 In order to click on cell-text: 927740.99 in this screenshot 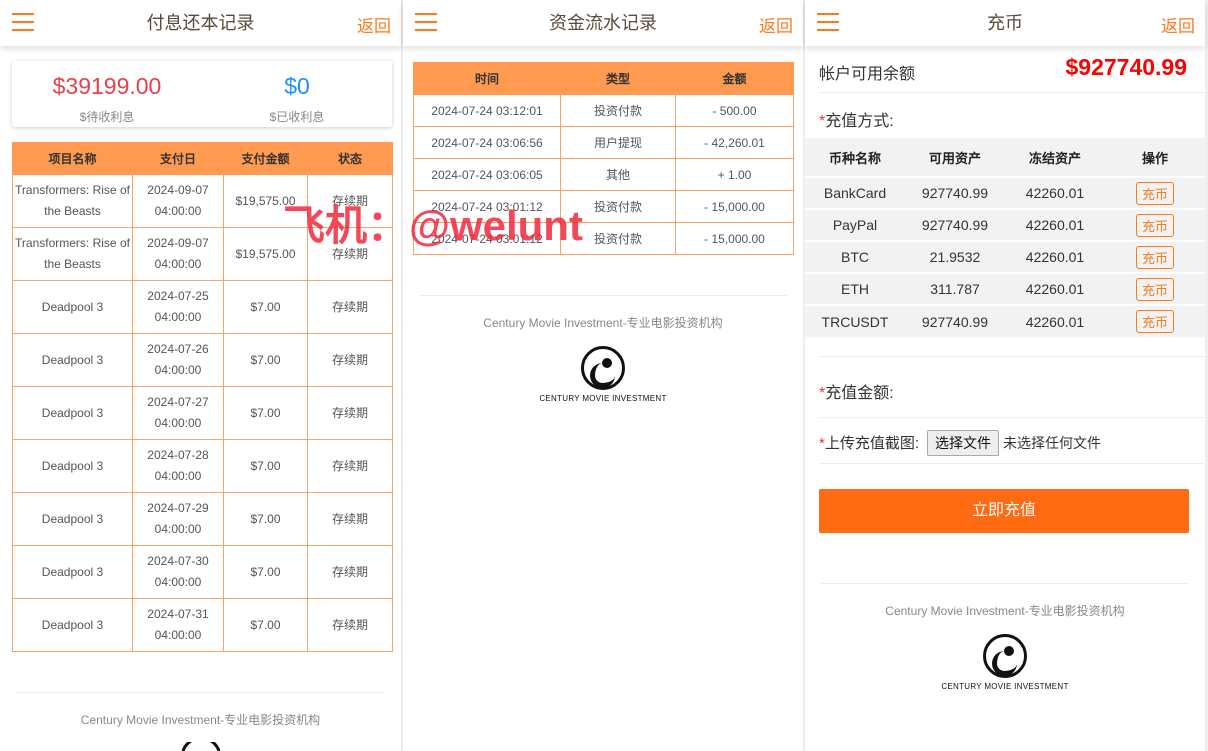, I will do `click(955, 321)`.